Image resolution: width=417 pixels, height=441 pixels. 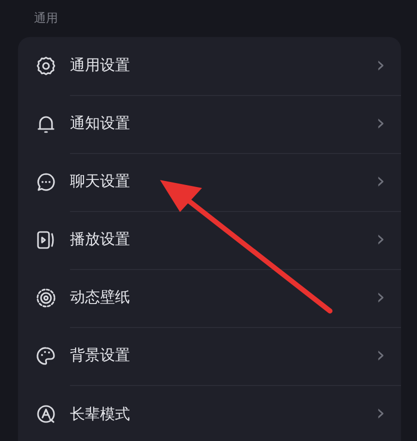 I want to click on settings-item: 聊天设置, so click(x=223, y=181).